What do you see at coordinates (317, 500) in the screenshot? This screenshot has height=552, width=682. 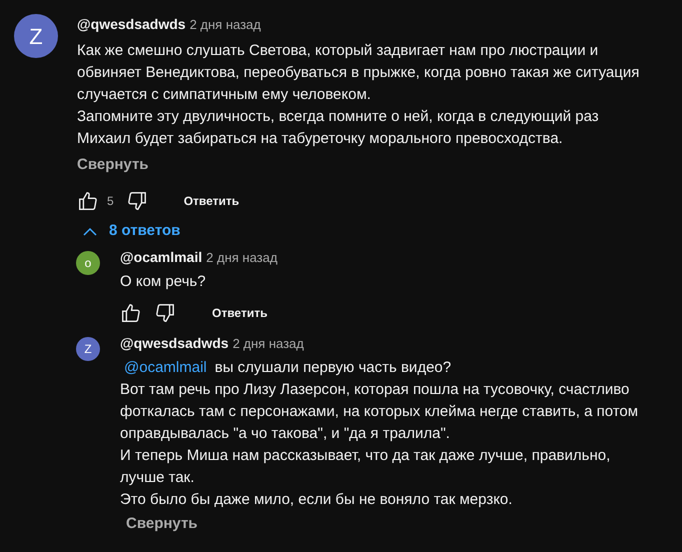 I see `comment-text: Это было бы даже мило, если бы не воняло так мерзко.` at bounding box center [317, 500].